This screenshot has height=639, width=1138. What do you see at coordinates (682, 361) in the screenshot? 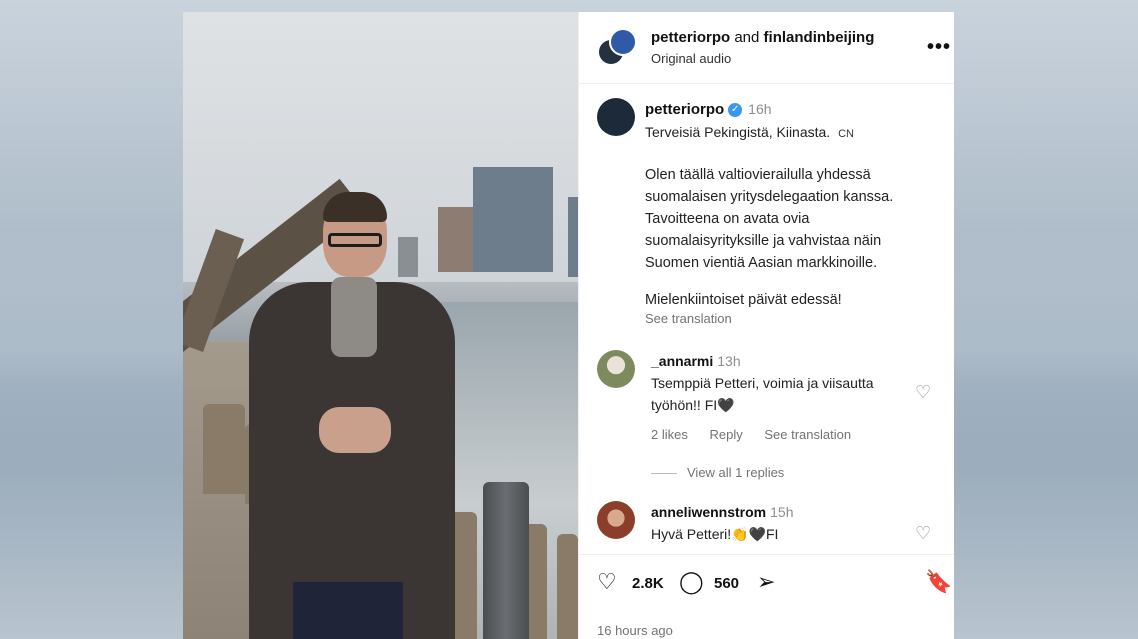
I see `username-link: _annarmi` at bounding box center [682, 361].